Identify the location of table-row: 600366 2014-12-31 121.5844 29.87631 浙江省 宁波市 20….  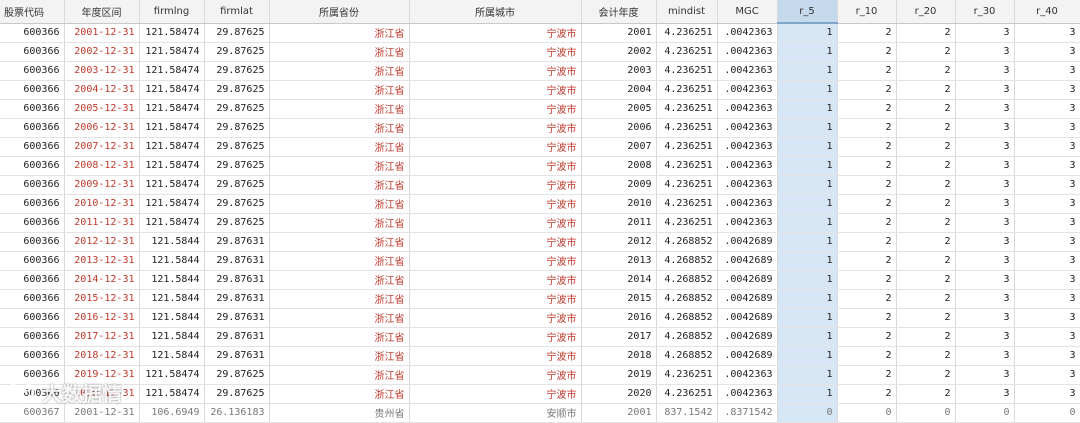
(540, 280).